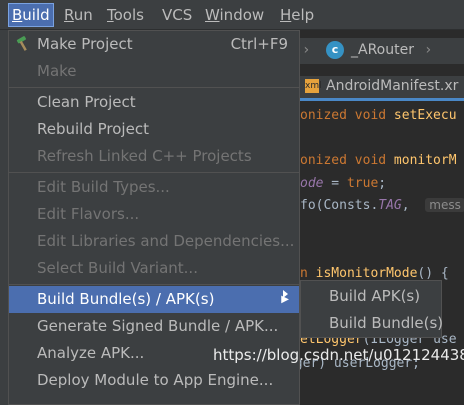  What do you see at coordinates (338, 355) in the screenshot?
I see `watermark: https://blog.csdn.net/u012124438` at bounding box center [338, 355].